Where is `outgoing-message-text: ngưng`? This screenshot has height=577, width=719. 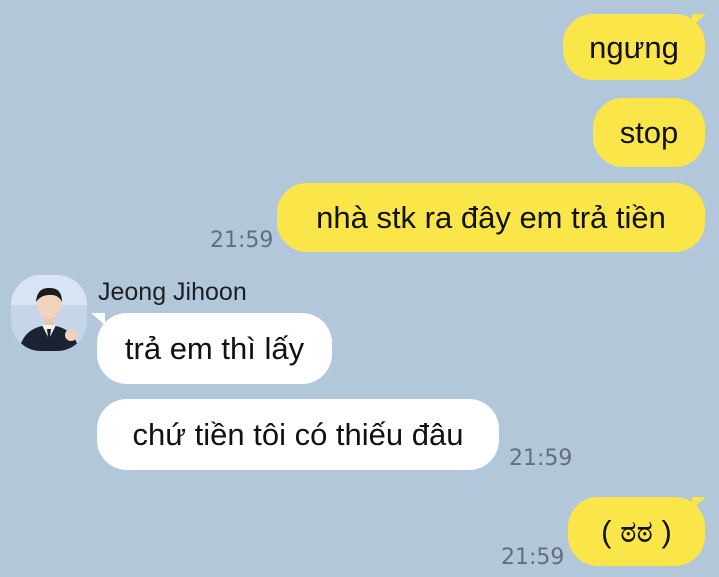 outgoing-message-text: ngưng is located at coordinates (634, 47).